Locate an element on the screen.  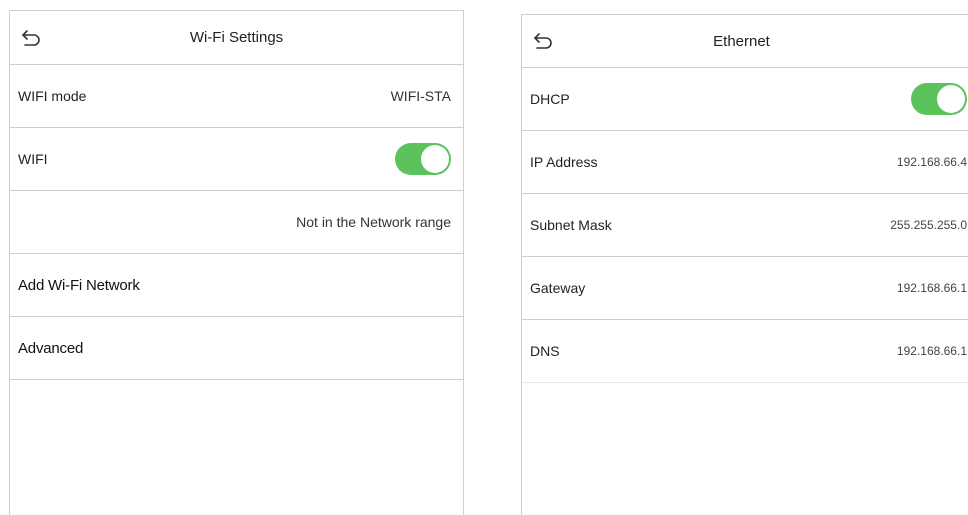
ethernet-header: Ethernet is located at coordinates (745, 41).